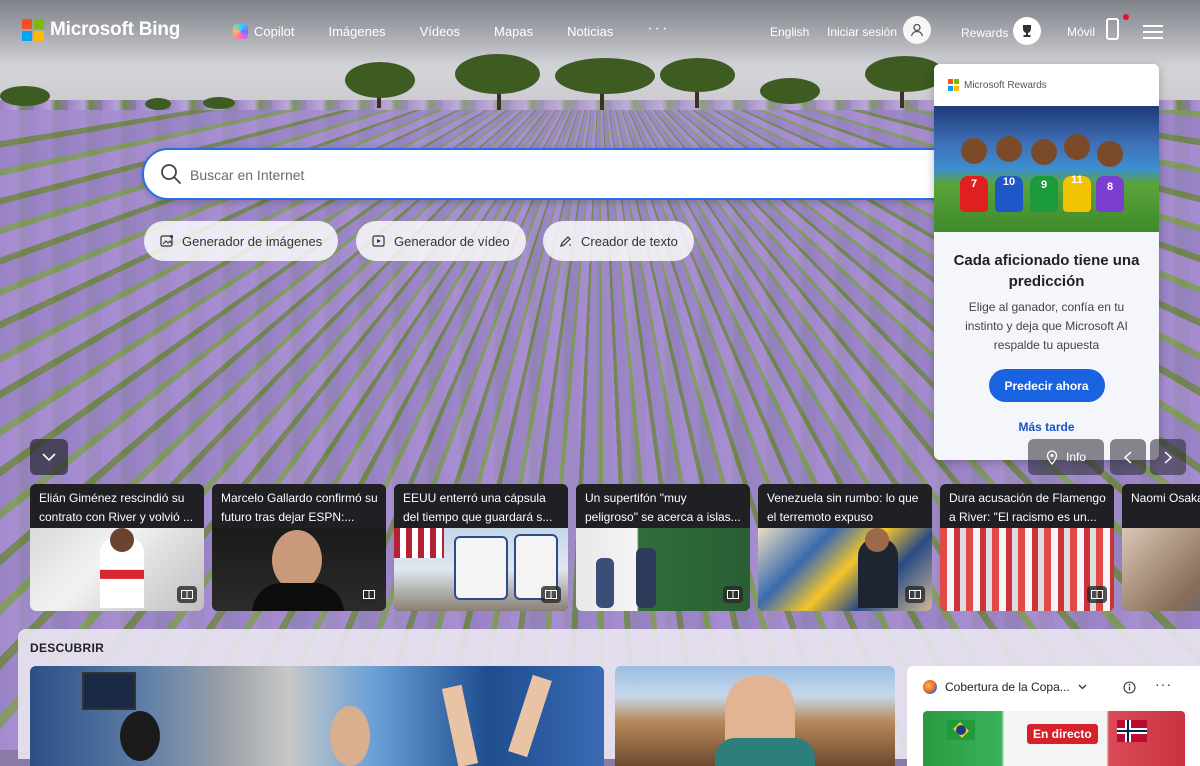  What do you see at coordinates (629, 241) in the screenshot?
I see `pill-label: Creador de texto` at bounding box center [629, 241].